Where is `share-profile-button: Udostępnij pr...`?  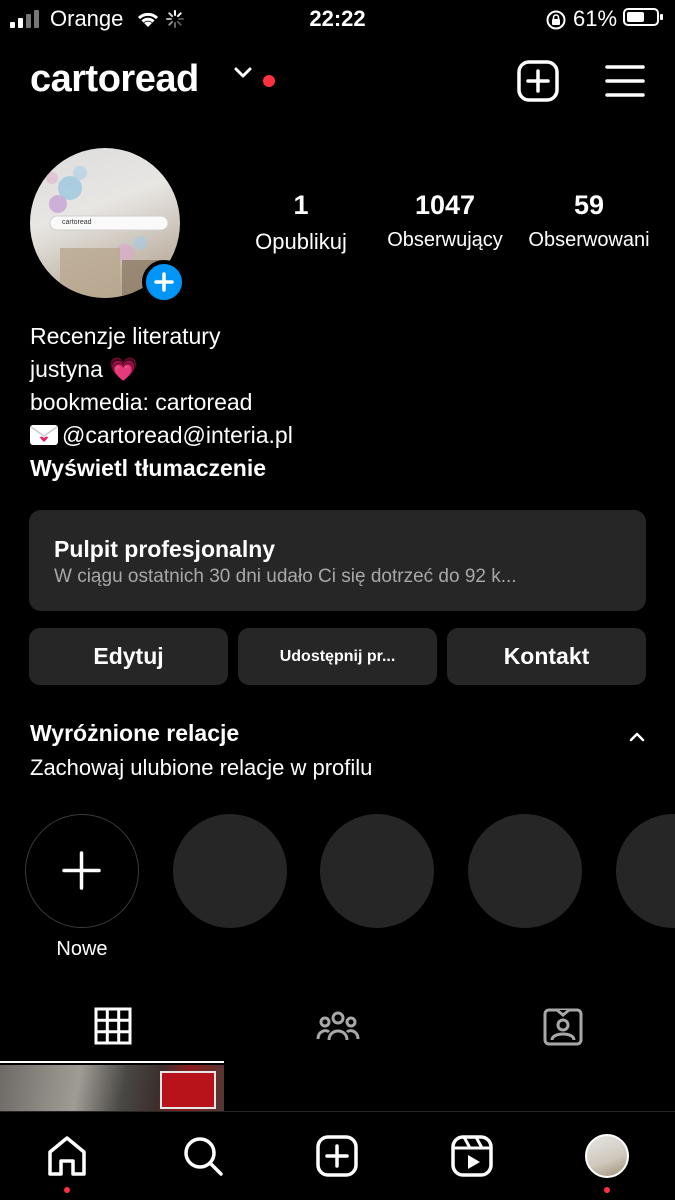
share-profile-button: Udostępnij pr... is located at coordinates (337, 656).